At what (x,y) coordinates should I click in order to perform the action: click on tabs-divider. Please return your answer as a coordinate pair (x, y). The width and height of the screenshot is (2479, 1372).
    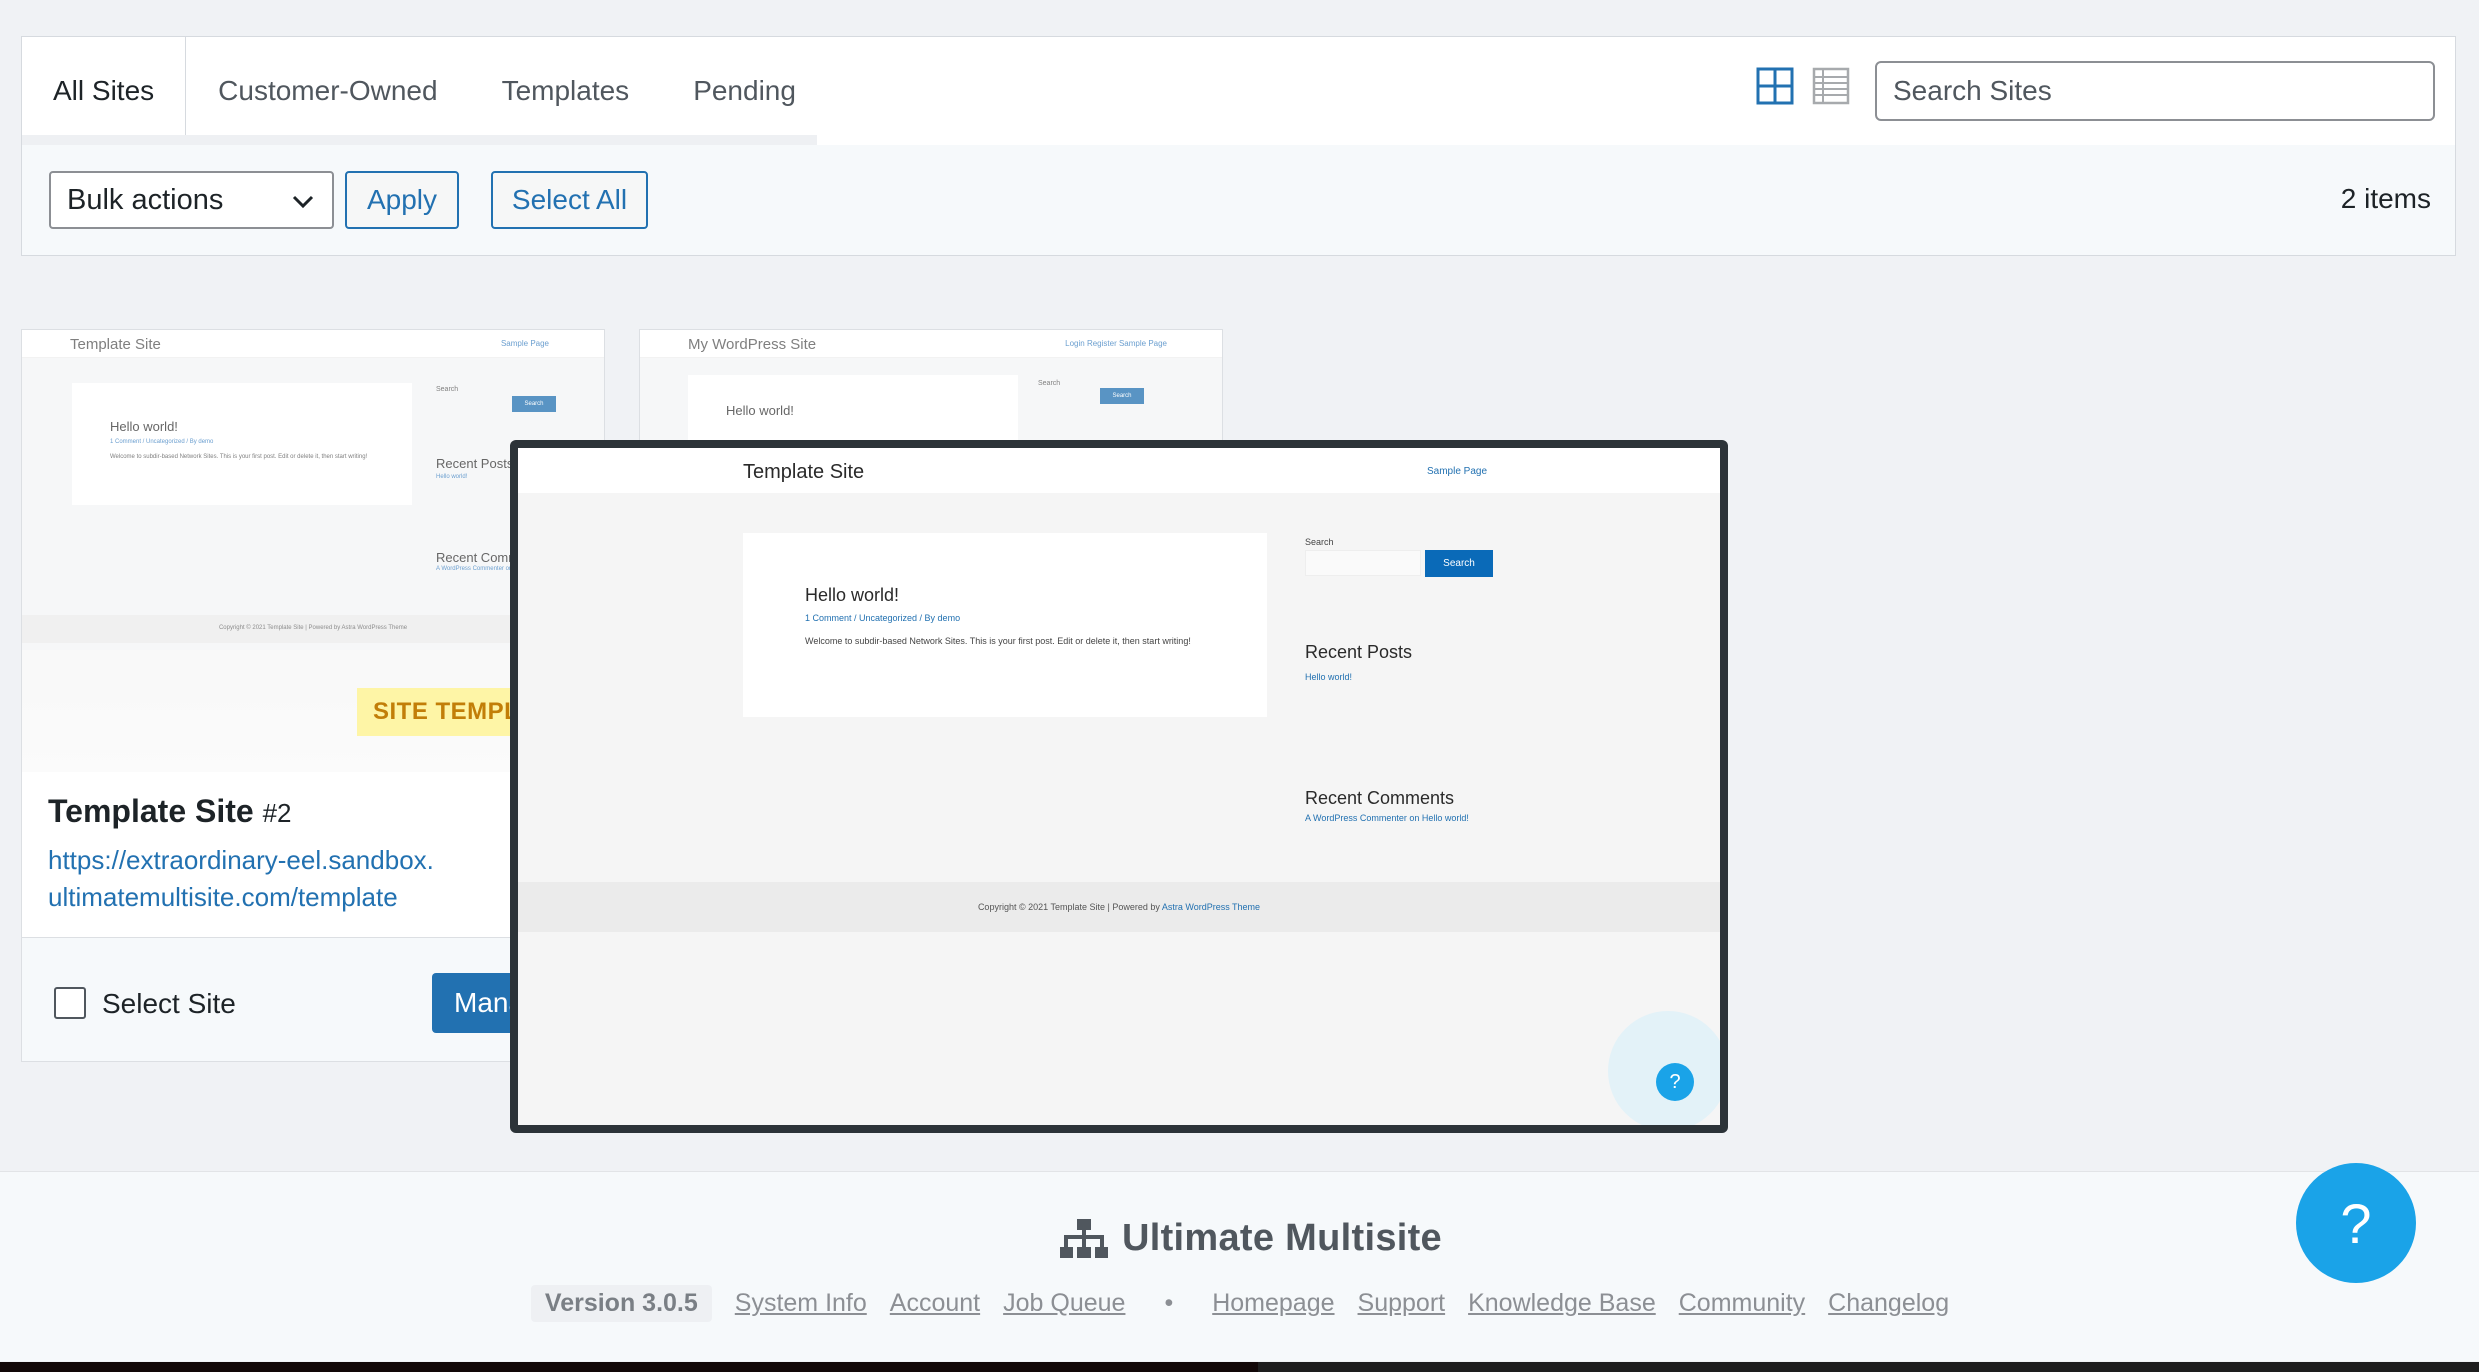
    Looking at the image, I should click on (419, 140).